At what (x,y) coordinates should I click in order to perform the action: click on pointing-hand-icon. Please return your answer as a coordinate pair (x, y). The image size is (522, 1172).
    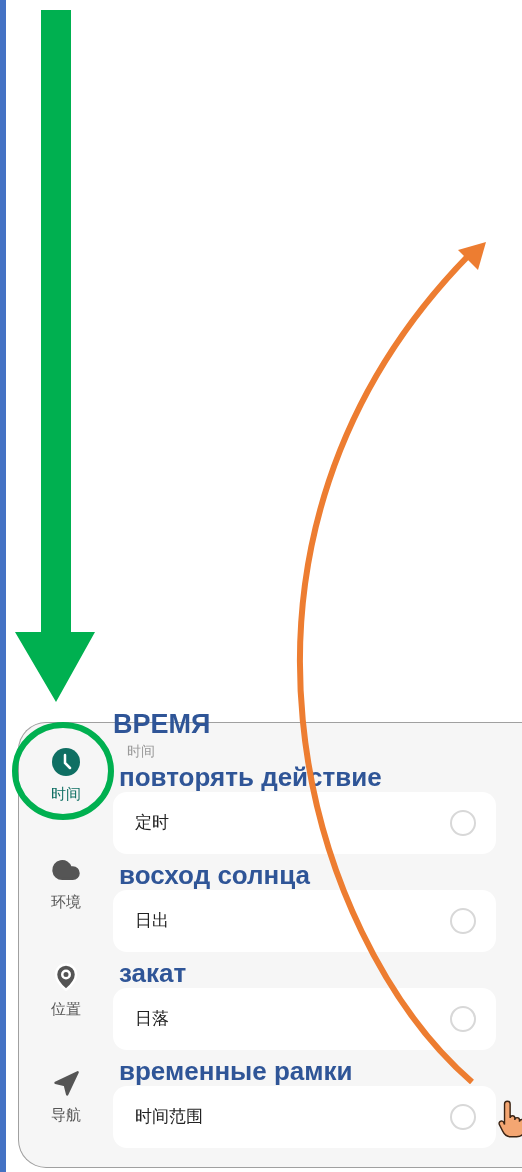
    Looking at the image, I should click on (510, 1119).